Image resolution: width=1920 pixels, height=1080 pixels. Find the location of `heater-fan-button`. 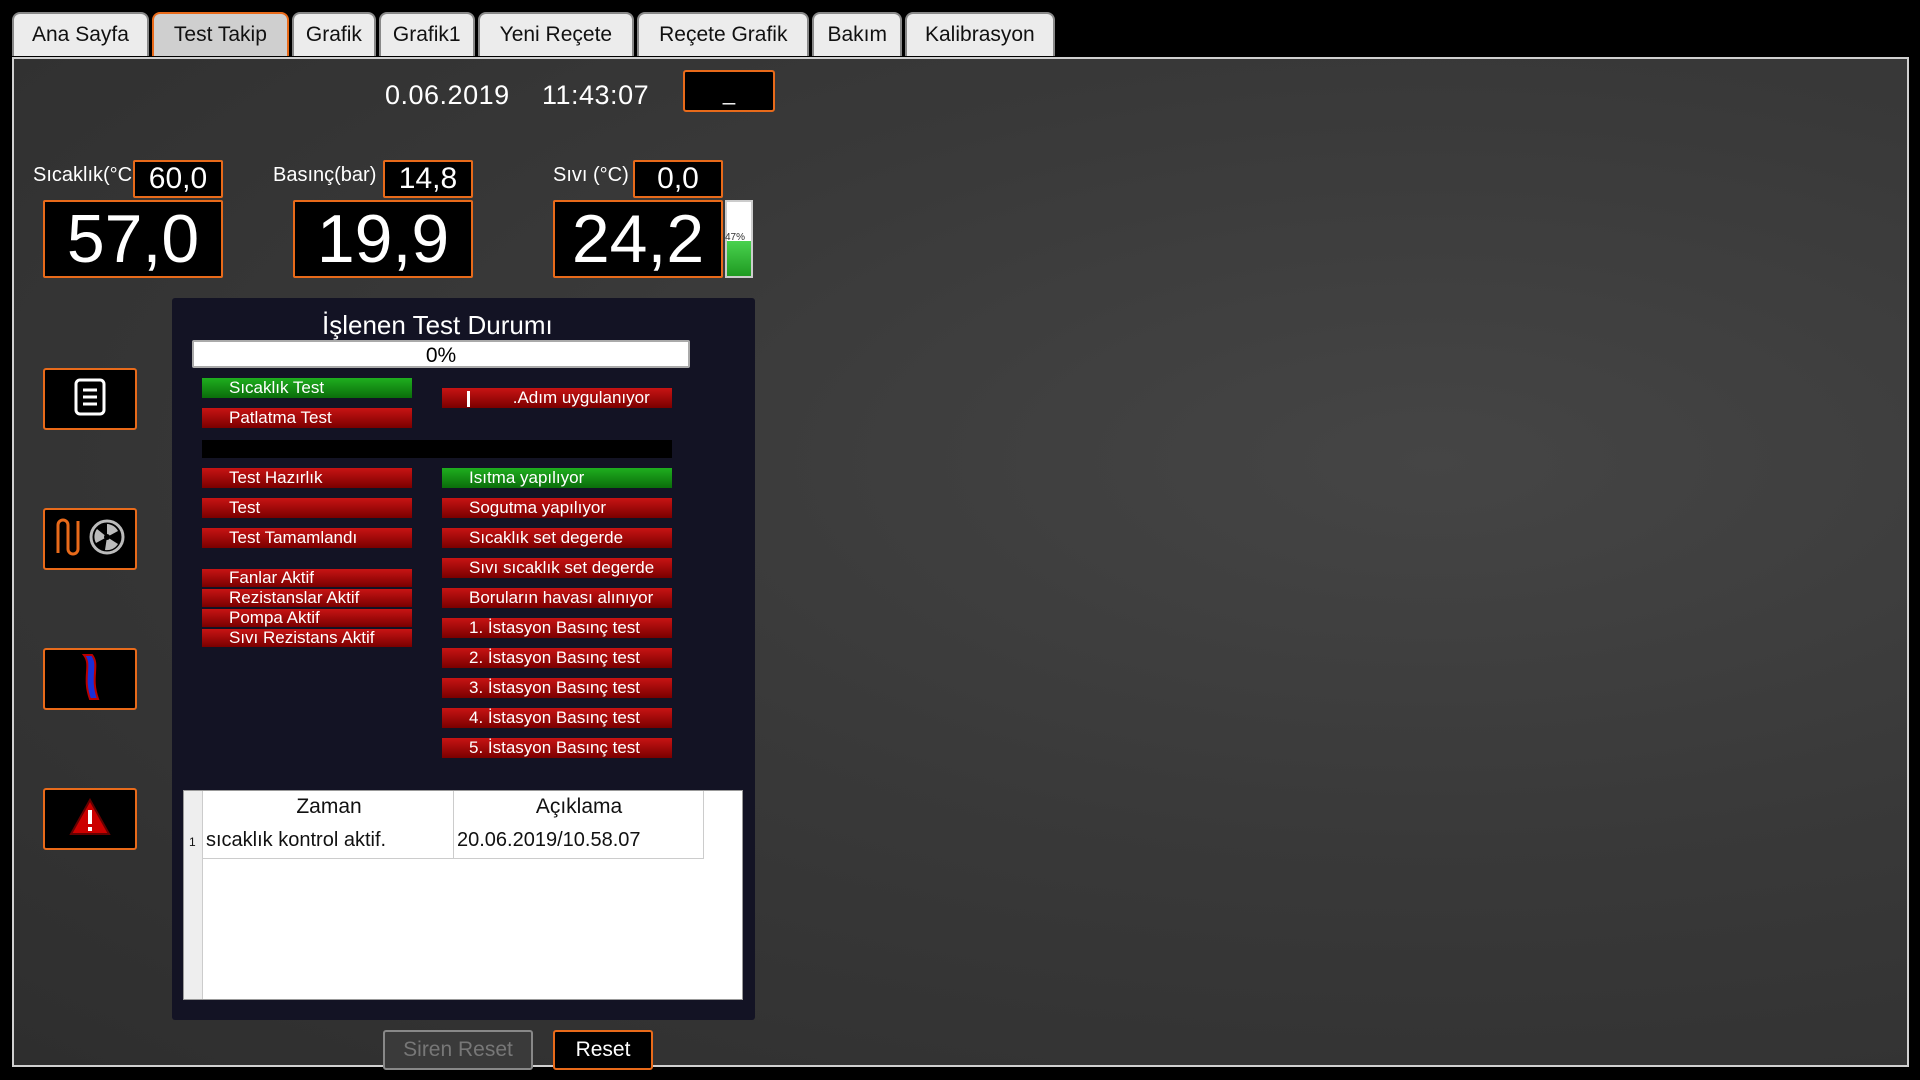

heater-fan-button is located at coordinates (90, 539).